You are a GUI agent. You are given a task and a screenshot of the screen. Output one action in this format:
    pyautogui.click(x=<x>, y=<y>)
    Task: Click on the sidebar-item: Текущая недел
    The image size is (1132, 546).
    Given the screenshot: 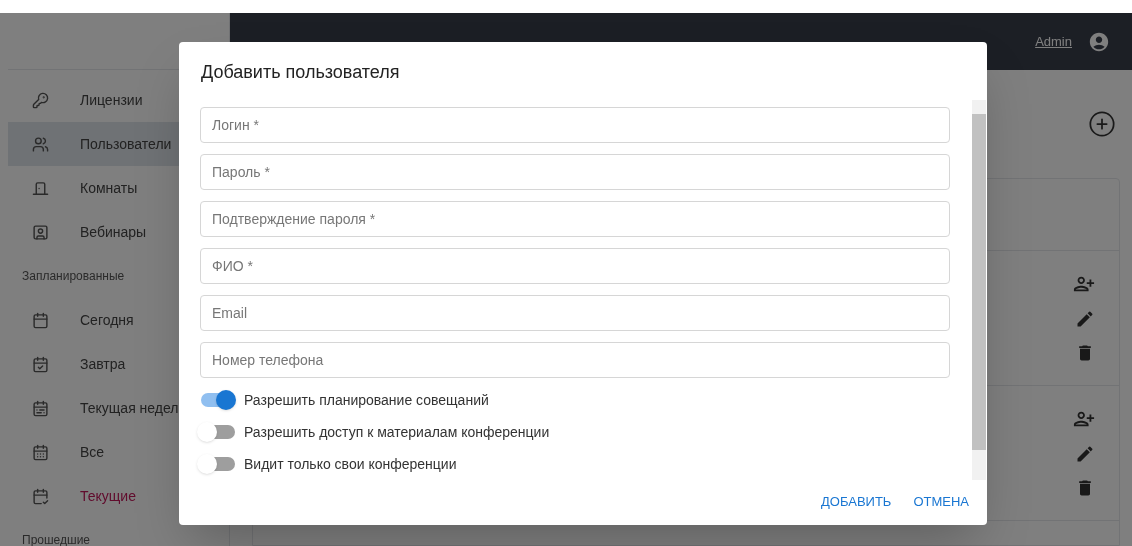 What is the action you would take?
    pyautogui.click(x=118, y=408)
    